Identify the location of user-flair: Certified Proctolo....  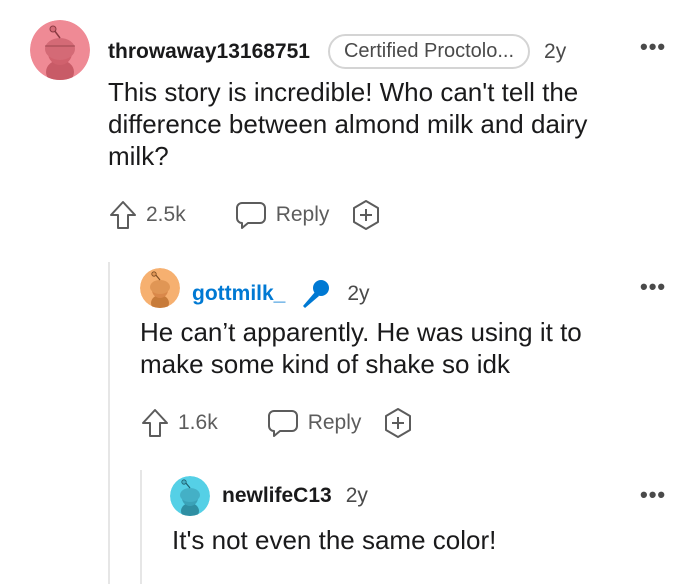
(429, 51).